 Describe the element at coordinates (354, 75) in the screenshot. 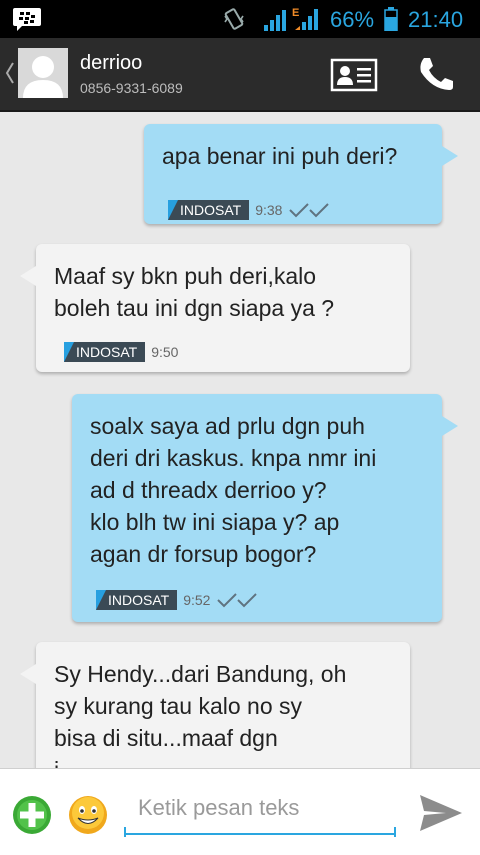

I see `contact-card-icon` at that location.